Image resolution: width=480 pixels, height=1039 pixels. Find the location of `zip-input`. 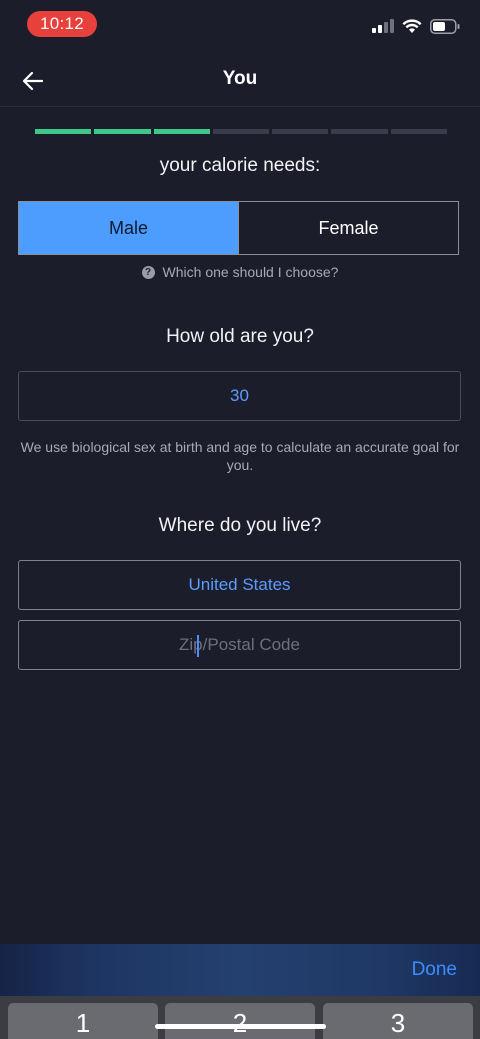

zip-input is located at coordinates (239, 645).